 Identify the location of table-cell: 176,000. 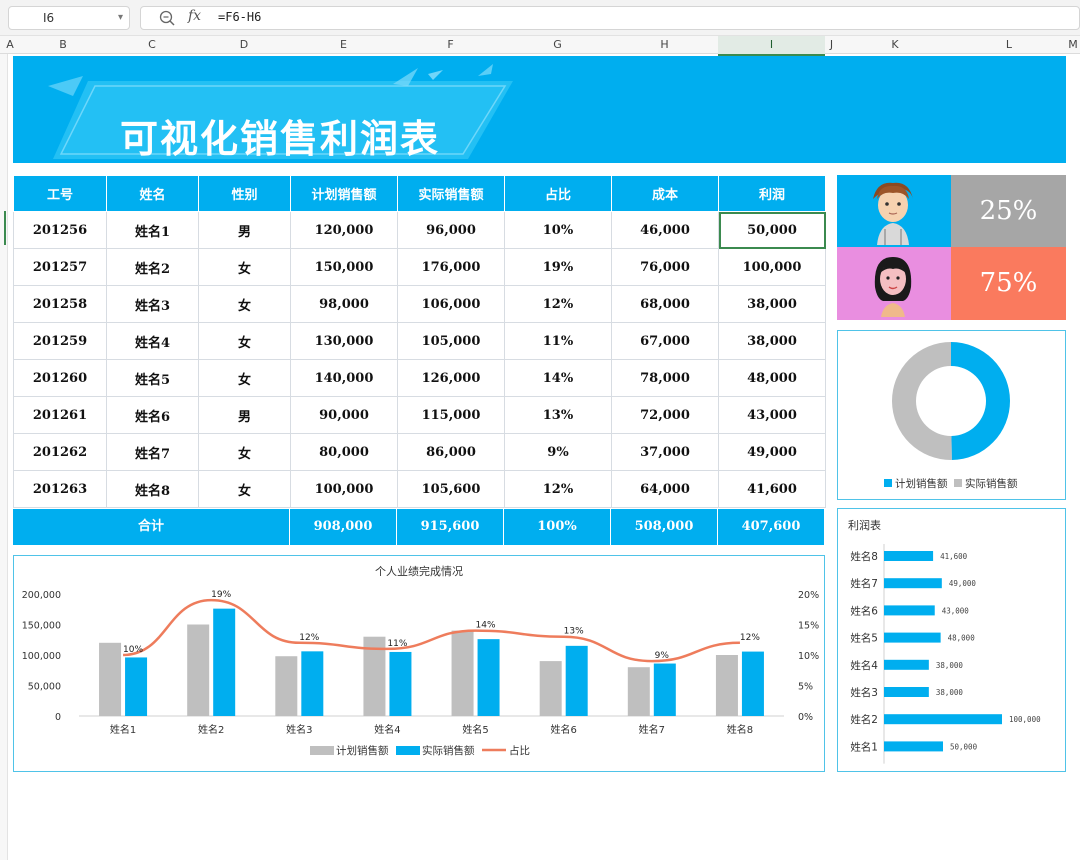
(451, 267).